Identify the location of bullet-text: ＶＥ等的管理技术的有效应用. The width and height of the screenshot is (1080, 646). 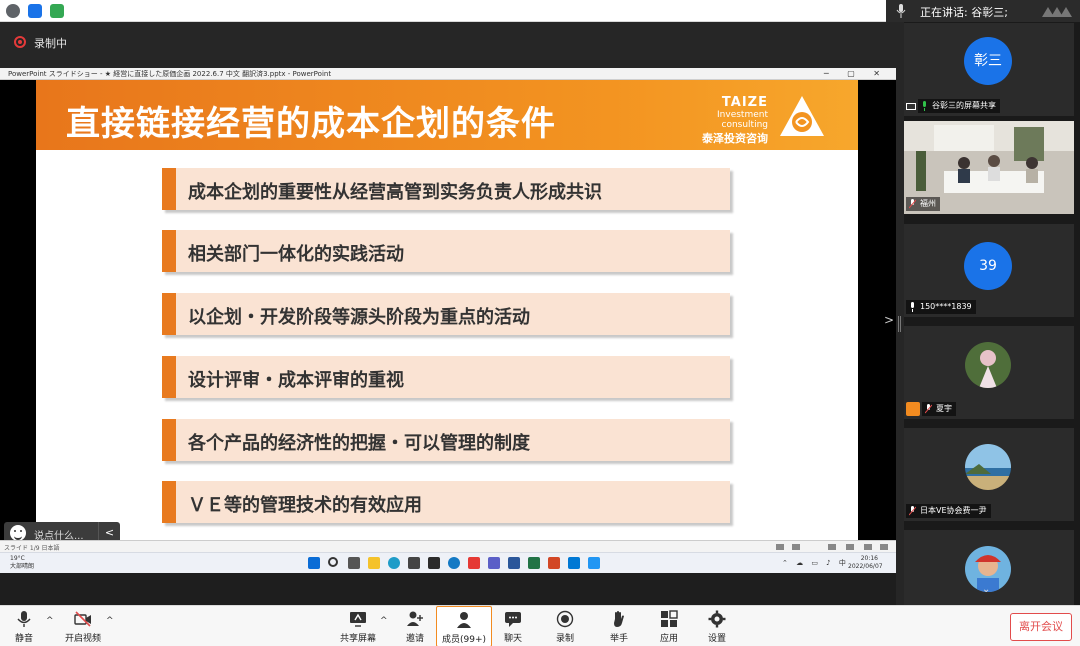
(305, 505).